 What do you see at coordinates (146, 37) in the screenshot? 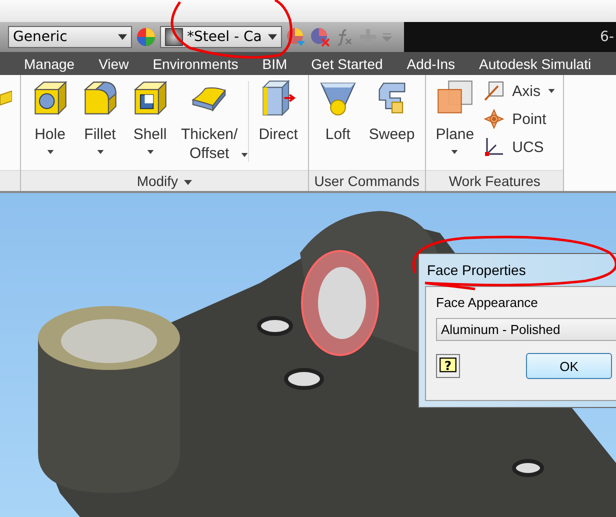
I see `color-wheel-icon` at bounding box center [146, 37].